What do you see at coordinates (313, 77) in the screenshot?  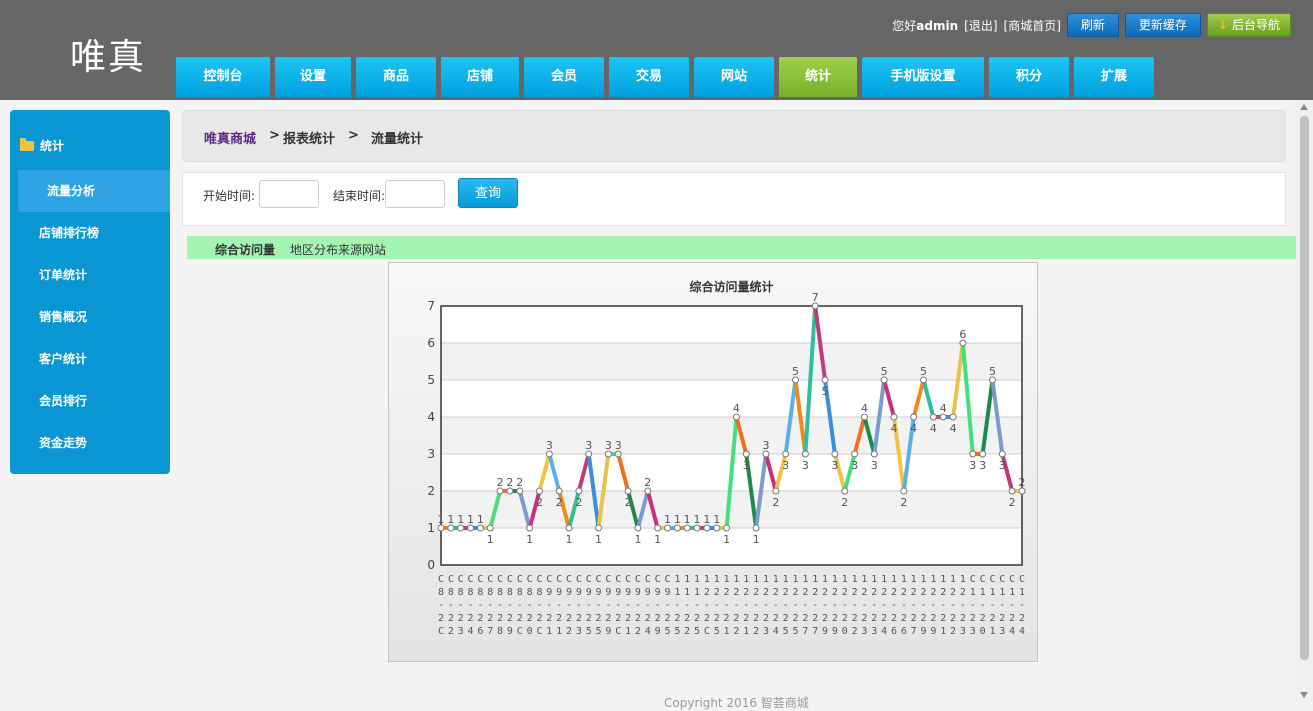 I see `nav-settings: 设置` at bounding box center [313, 77].